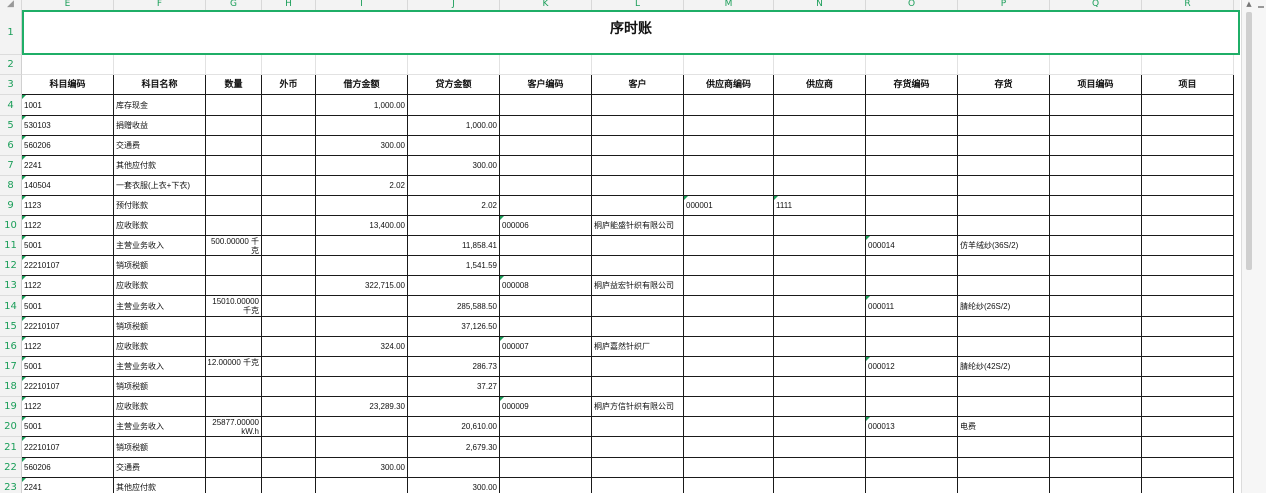 The width and height of the screenshot is (1266, 493). I want to click on column-header-m: M, so click(729, 5).